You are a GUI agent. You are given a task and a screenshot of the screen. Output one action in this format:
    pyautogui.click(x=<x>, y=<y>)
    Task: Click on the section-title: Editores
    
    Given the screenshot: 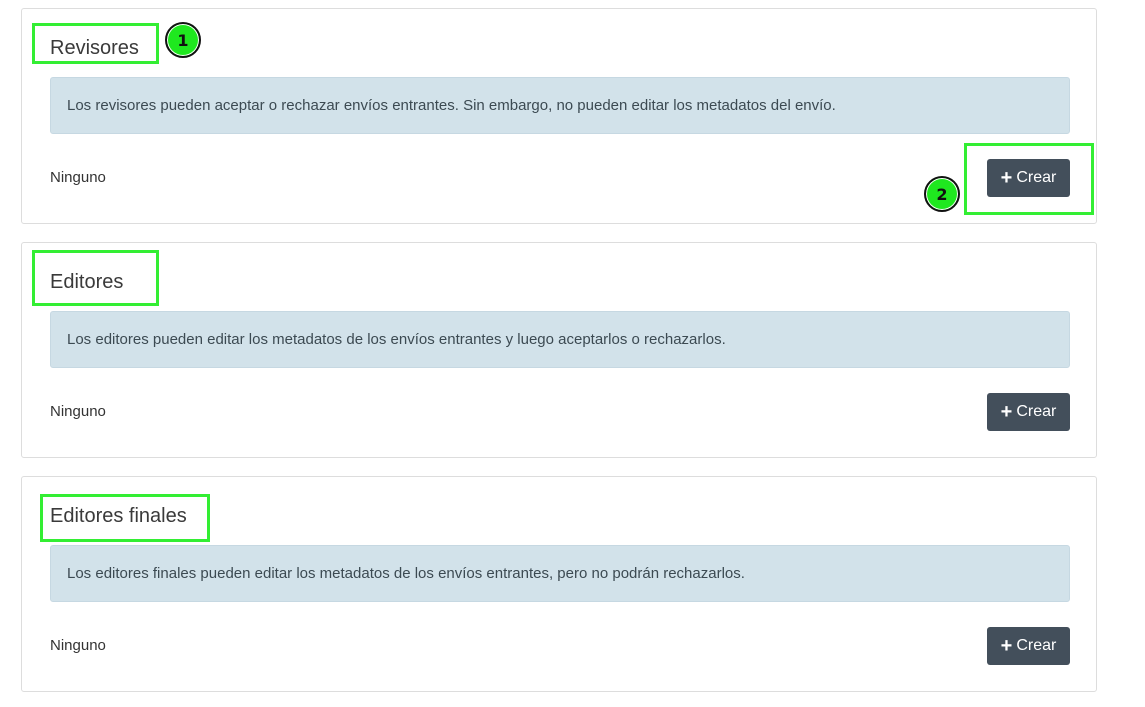 What is the action you would take?
    pyautogui.click(x=87, y=282)
    